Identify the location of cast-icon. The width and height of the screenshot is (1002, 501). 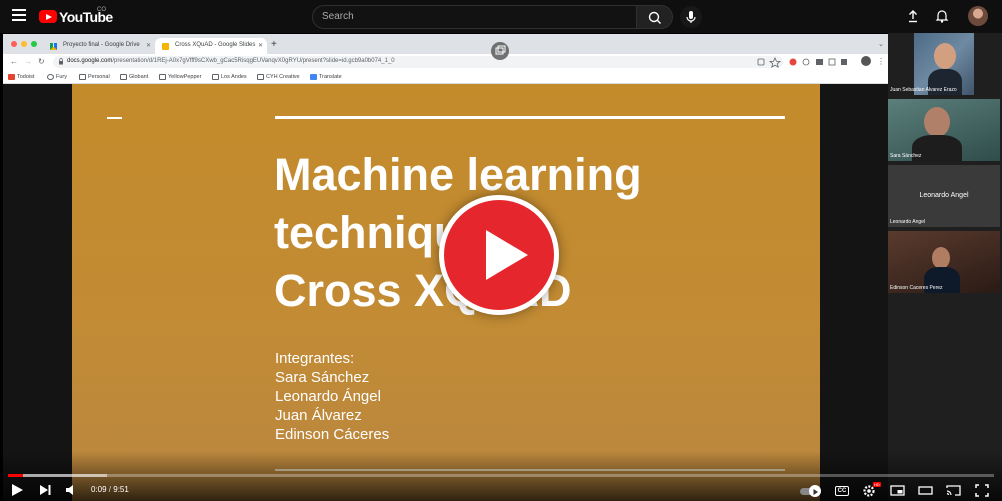
(953, 490).